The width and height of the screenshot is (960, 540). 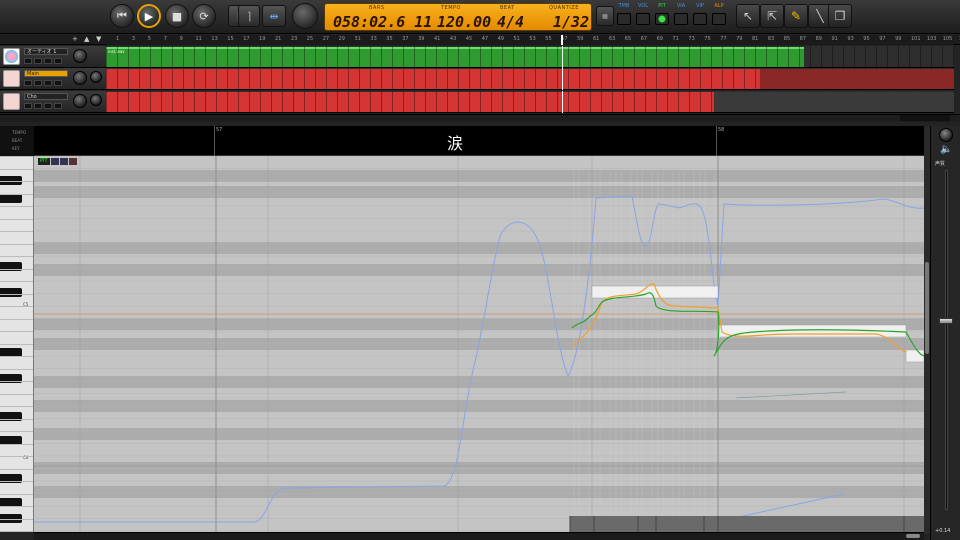 I want to click on lyric-text: 涙, so click(x=454, y=143).